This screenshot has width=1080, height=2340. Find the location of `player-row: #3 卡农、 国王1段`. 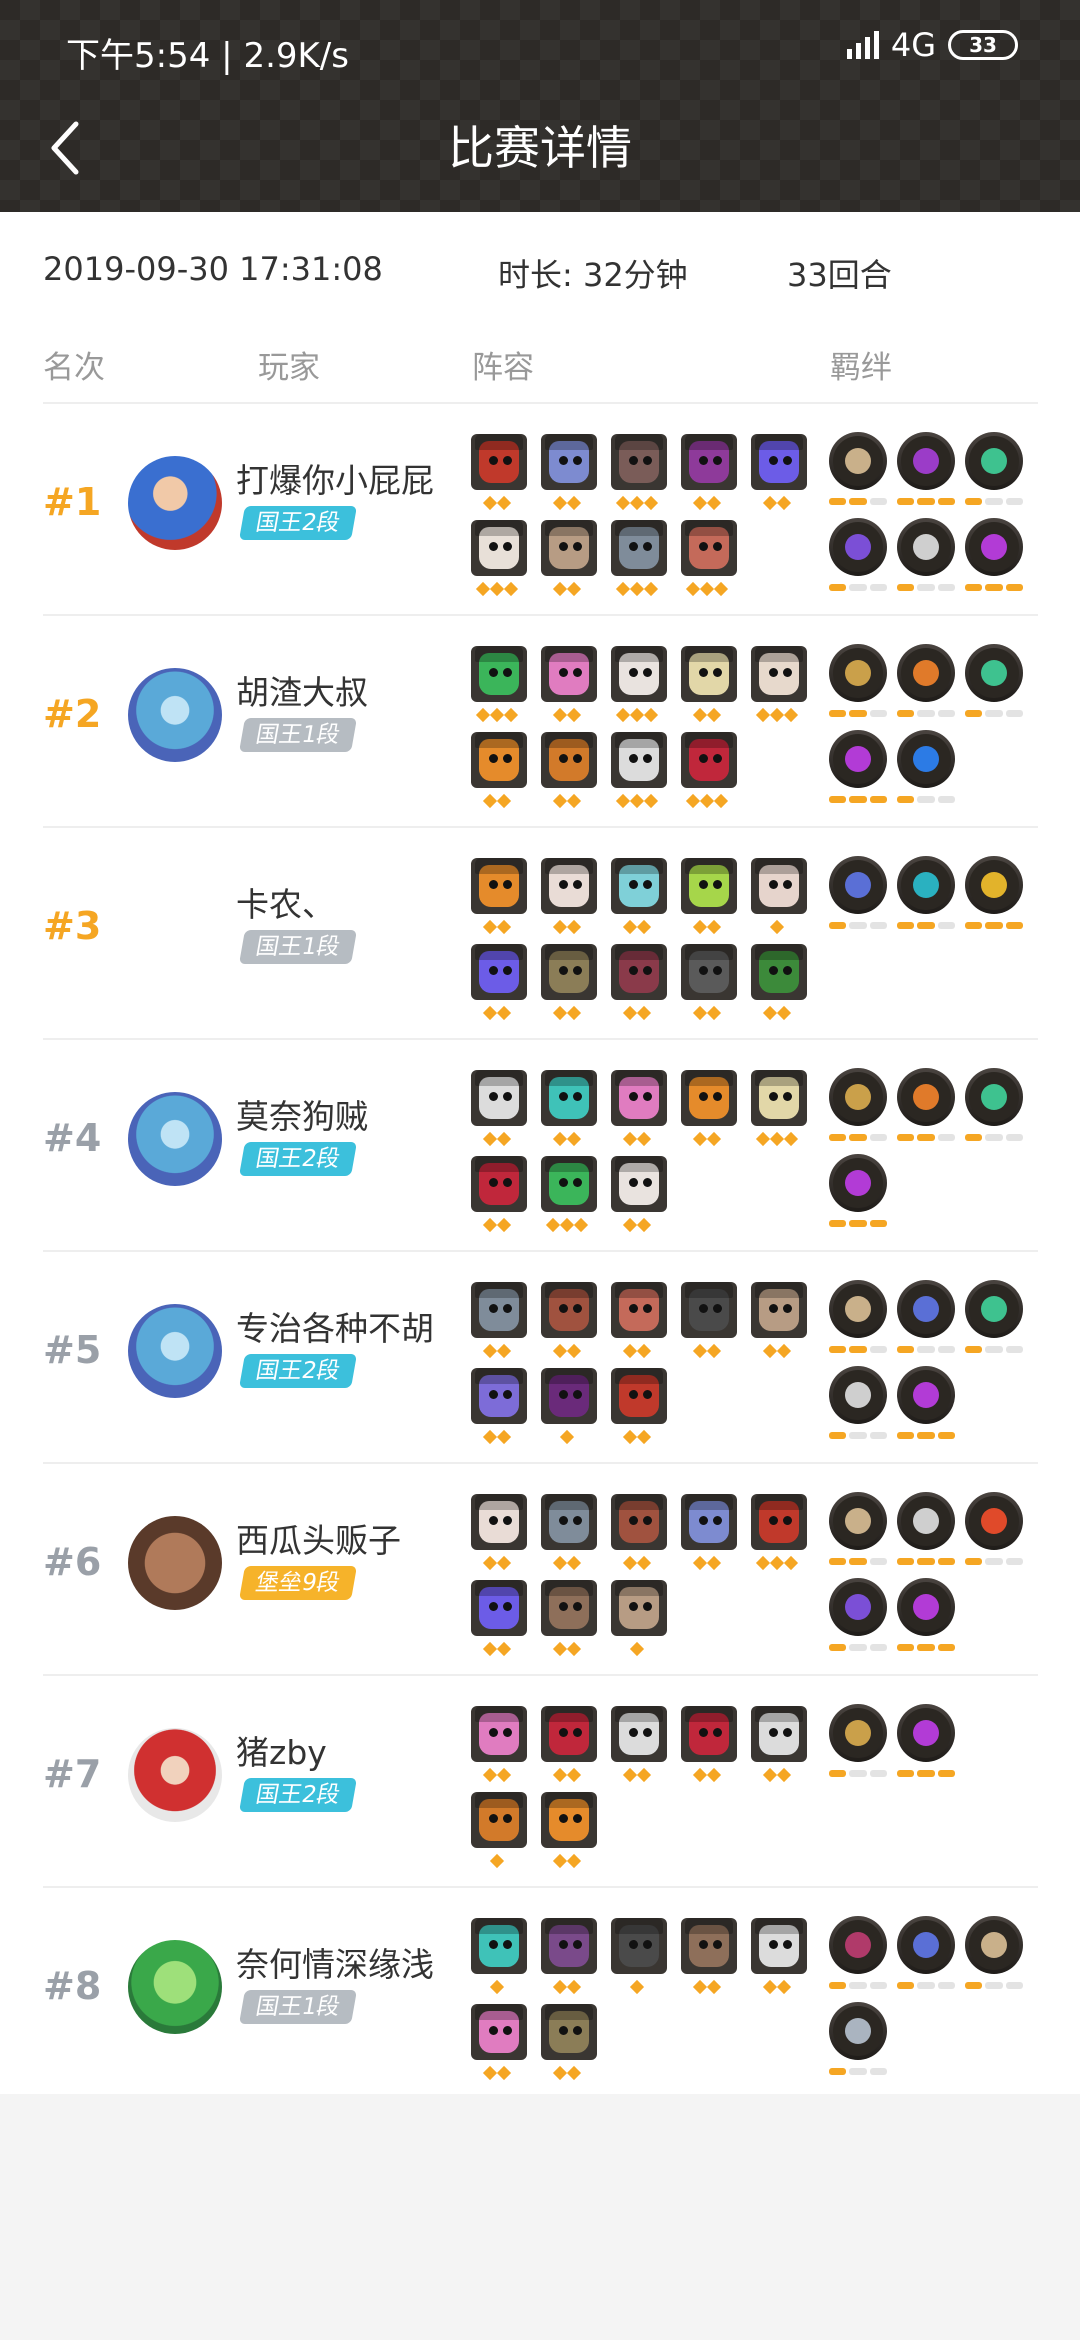

player-row: #3 卡农、 国王1段 is located at coordinates (540, 932).